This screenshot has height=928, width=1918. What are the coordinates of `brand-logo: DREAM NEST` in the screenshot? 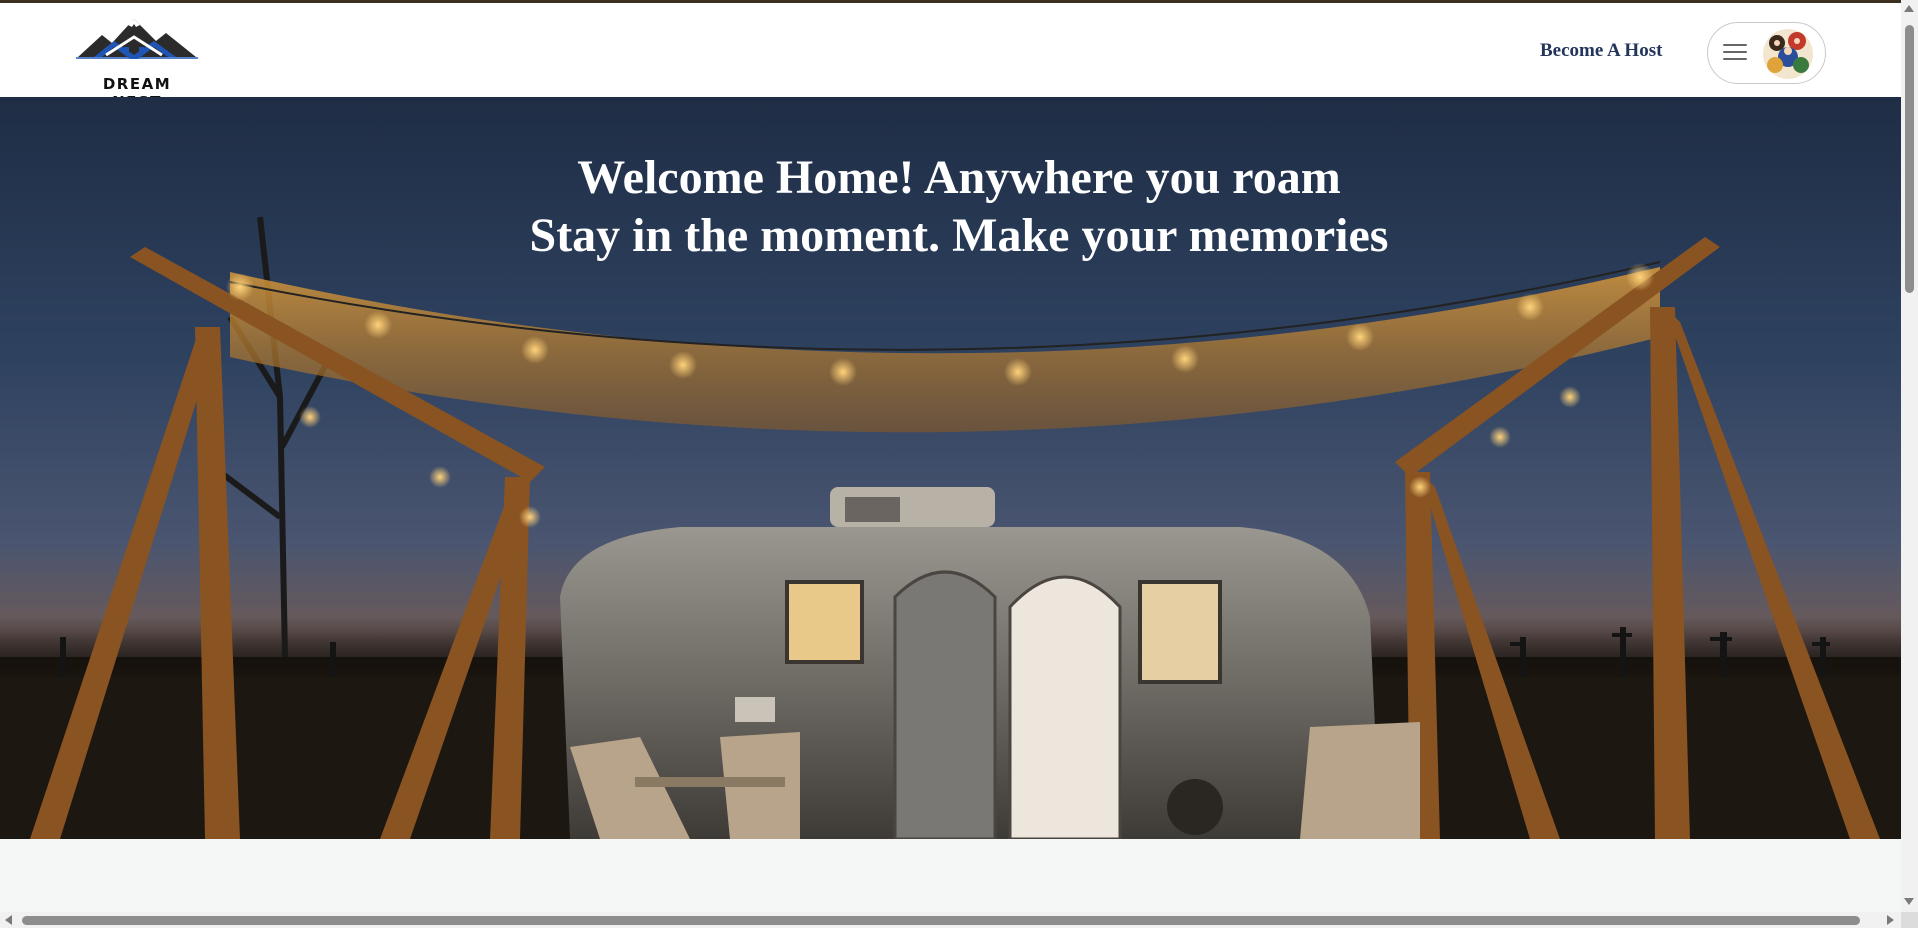 It's located at (137, 63).